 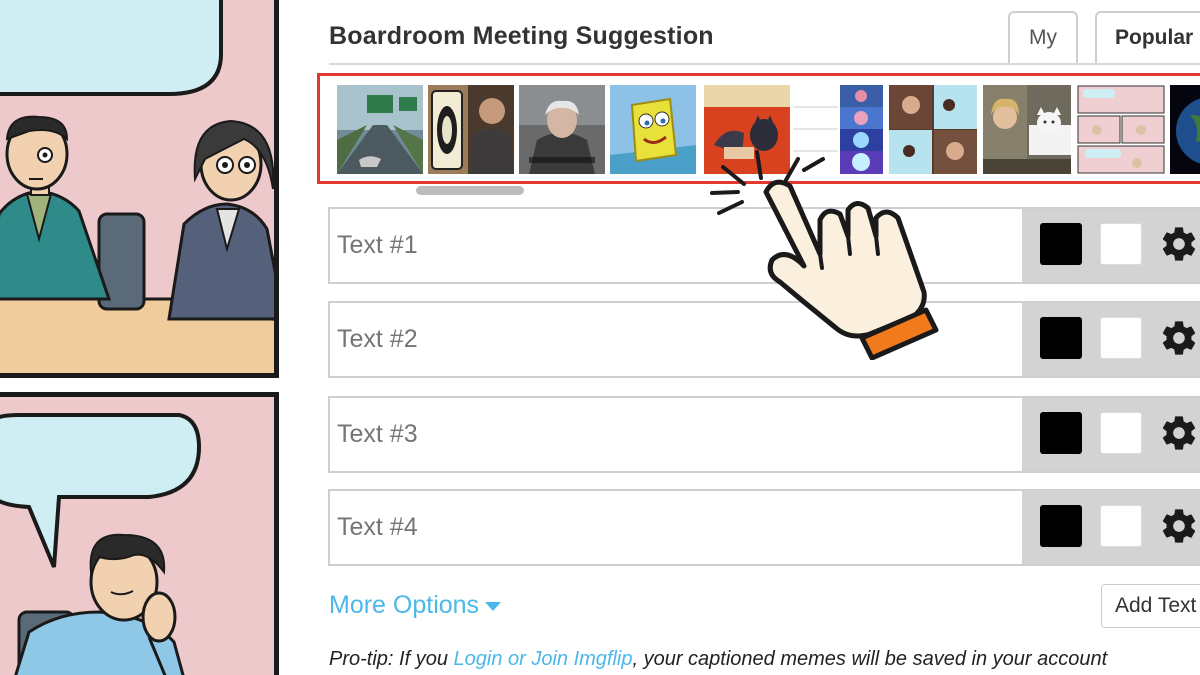 What do you see at coordinates (933, 129) in the screenshot?
I see `template-thumb-reaction-grid` at bounding box center [933, 129].